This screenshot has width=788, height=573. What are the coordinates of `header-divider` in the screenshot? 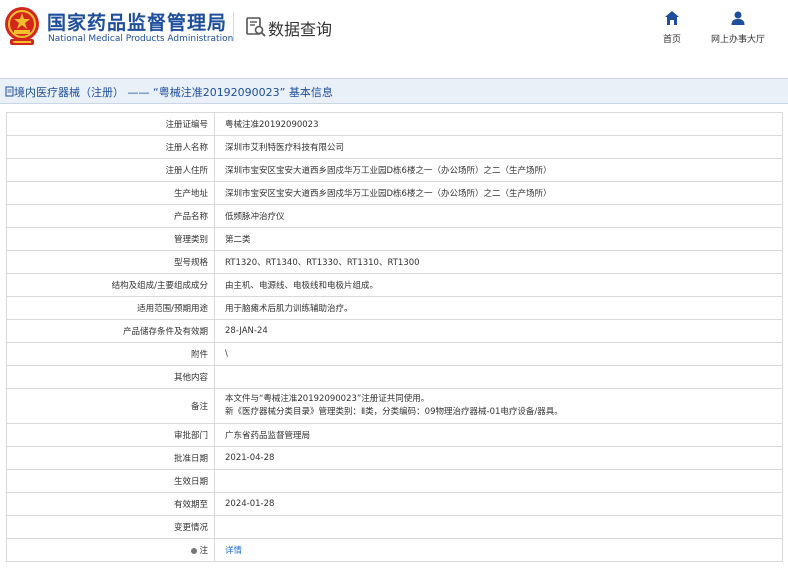 It's located at (233, 27).